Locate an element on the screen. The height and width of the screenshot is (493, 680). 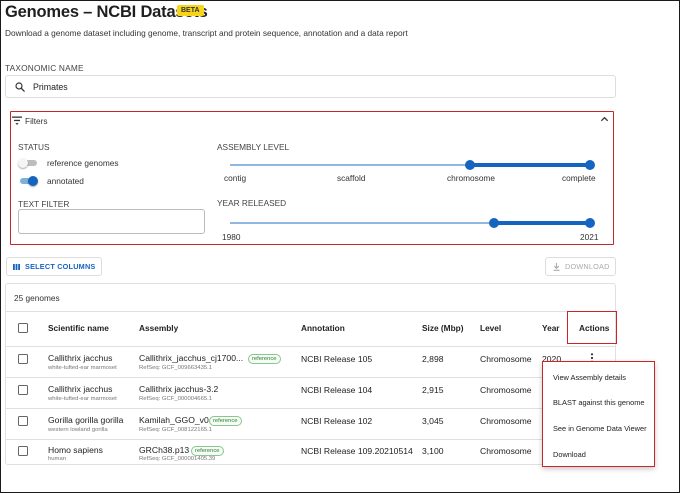
download-button: DOWNLOAD is located at coordinates (580, 266).